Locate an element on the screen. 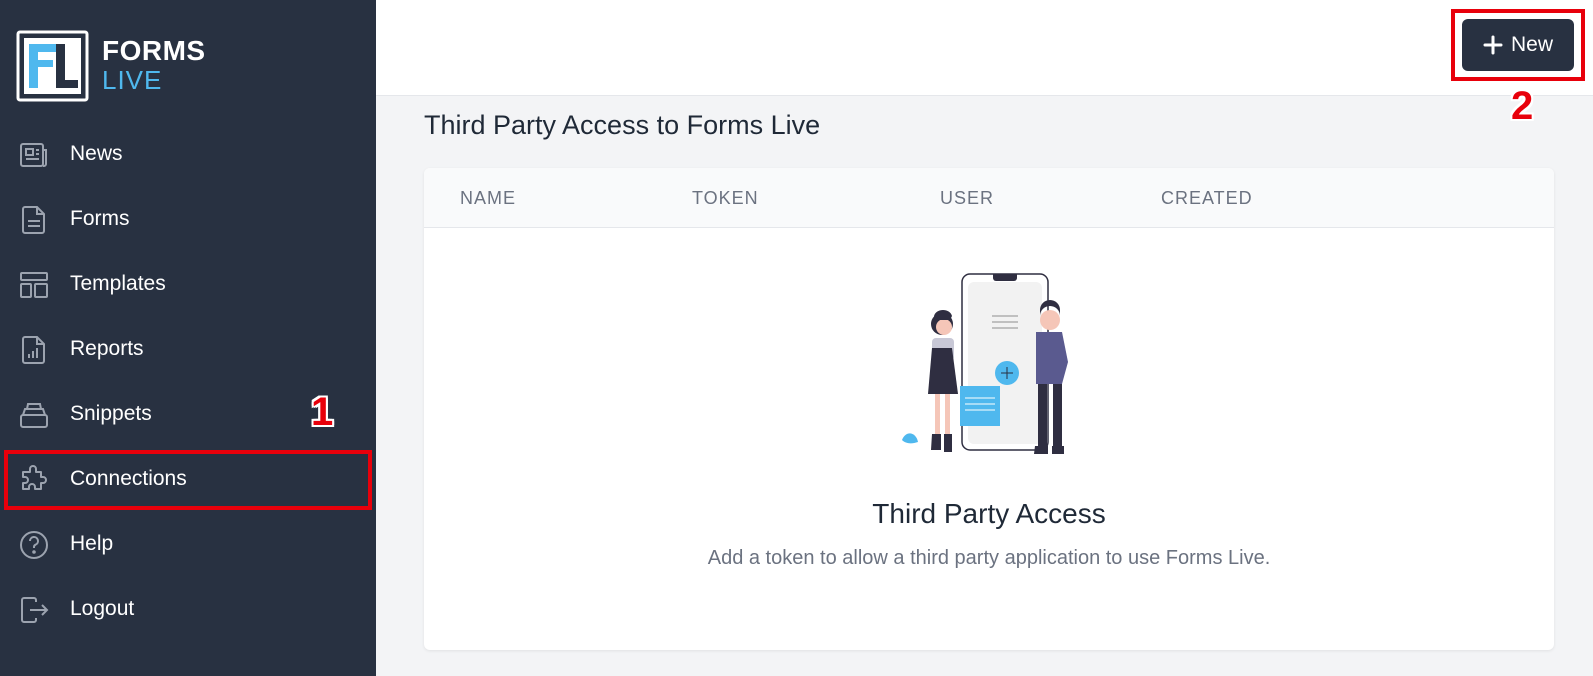 The width and height of the screenshot is (1593, 676). logo-text-live: LIVE is located at coordinates (132, 80).